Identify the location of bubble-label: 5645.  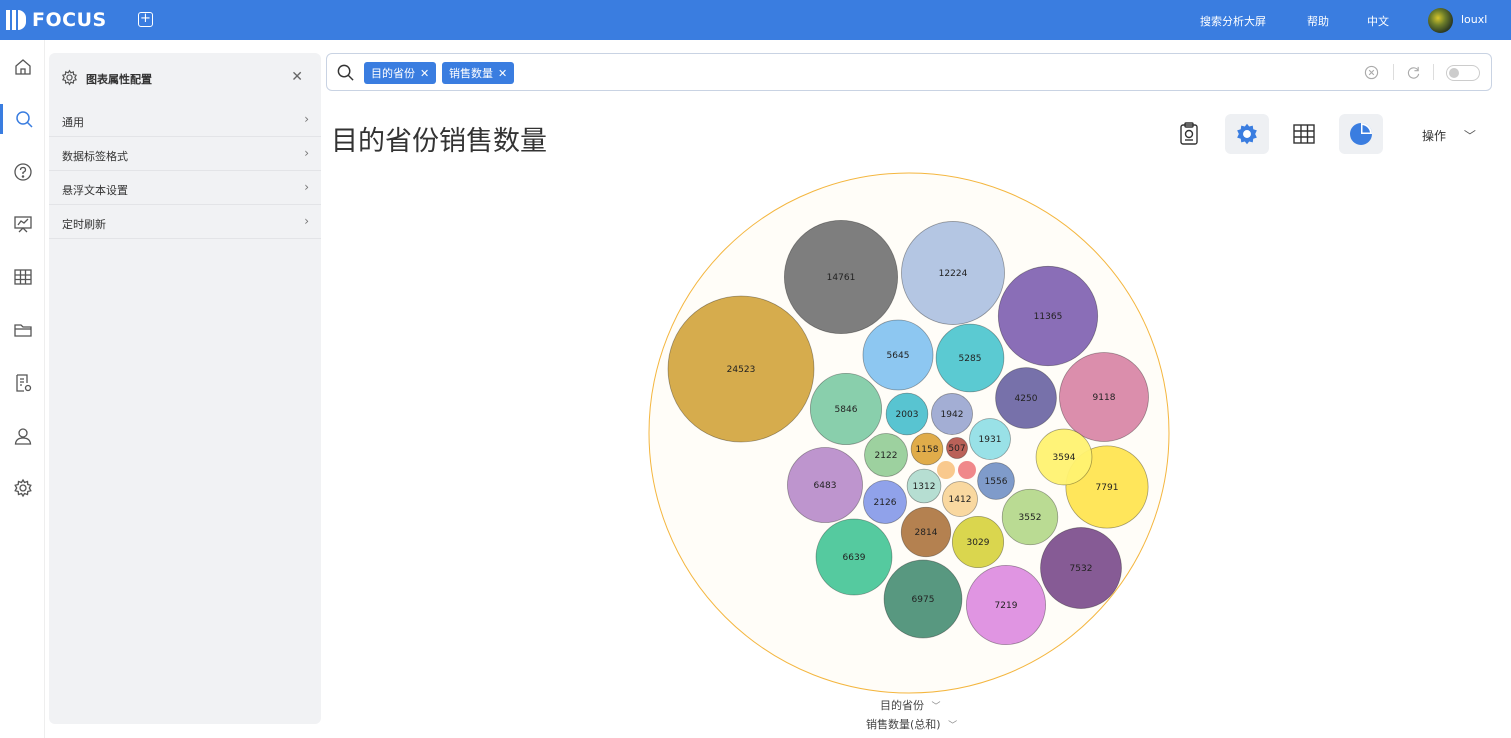
(898, 356).